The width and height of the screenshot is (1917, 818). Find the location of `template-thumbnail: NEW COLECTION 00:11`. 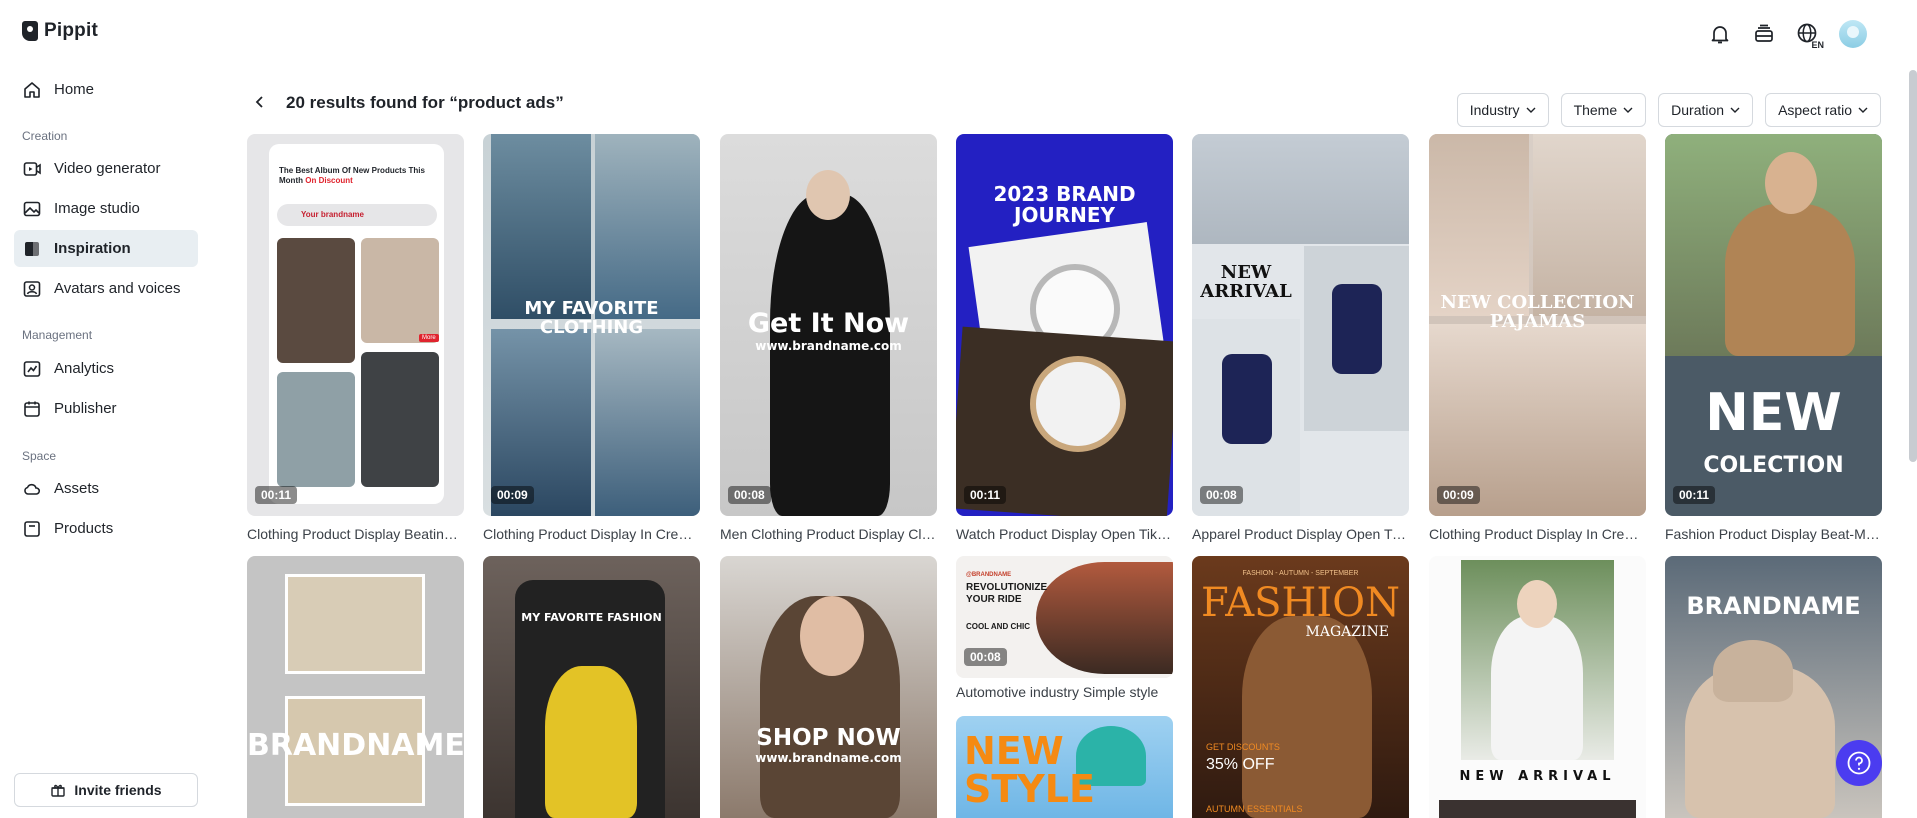

template-thumbnail: NEW COLECTION 00:11 is located at coordinates (1773, 325).